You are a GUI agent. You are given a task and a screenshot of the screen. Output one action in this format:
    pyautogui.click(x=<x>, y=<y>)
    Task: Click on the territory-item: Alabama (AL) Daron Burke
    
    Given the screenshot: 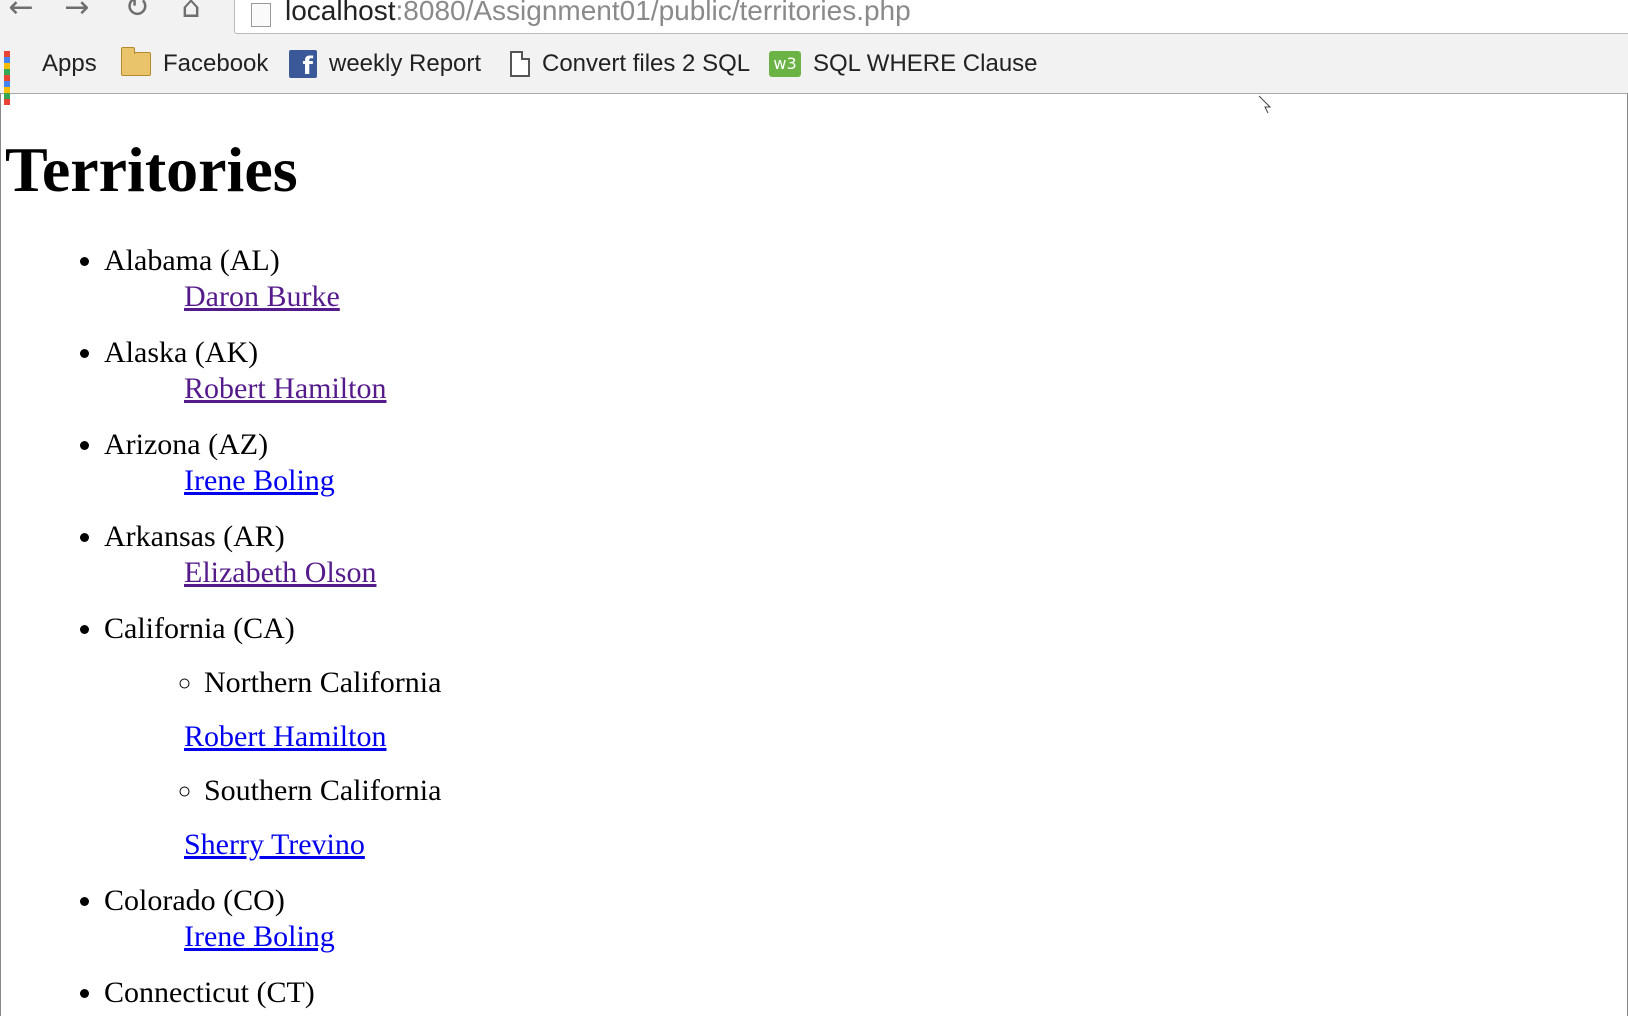 What is the action you would take?
    pyautogui.click(x=272, y=279)
    